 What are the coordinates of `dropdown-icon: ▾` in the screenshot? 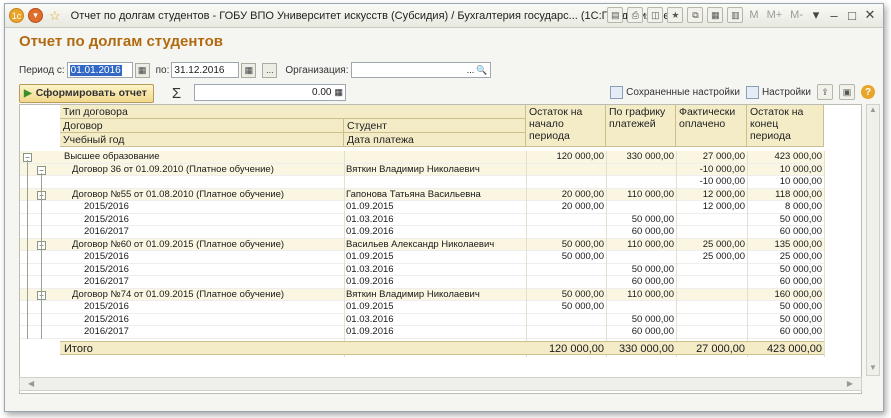 It's located at (816, 15).